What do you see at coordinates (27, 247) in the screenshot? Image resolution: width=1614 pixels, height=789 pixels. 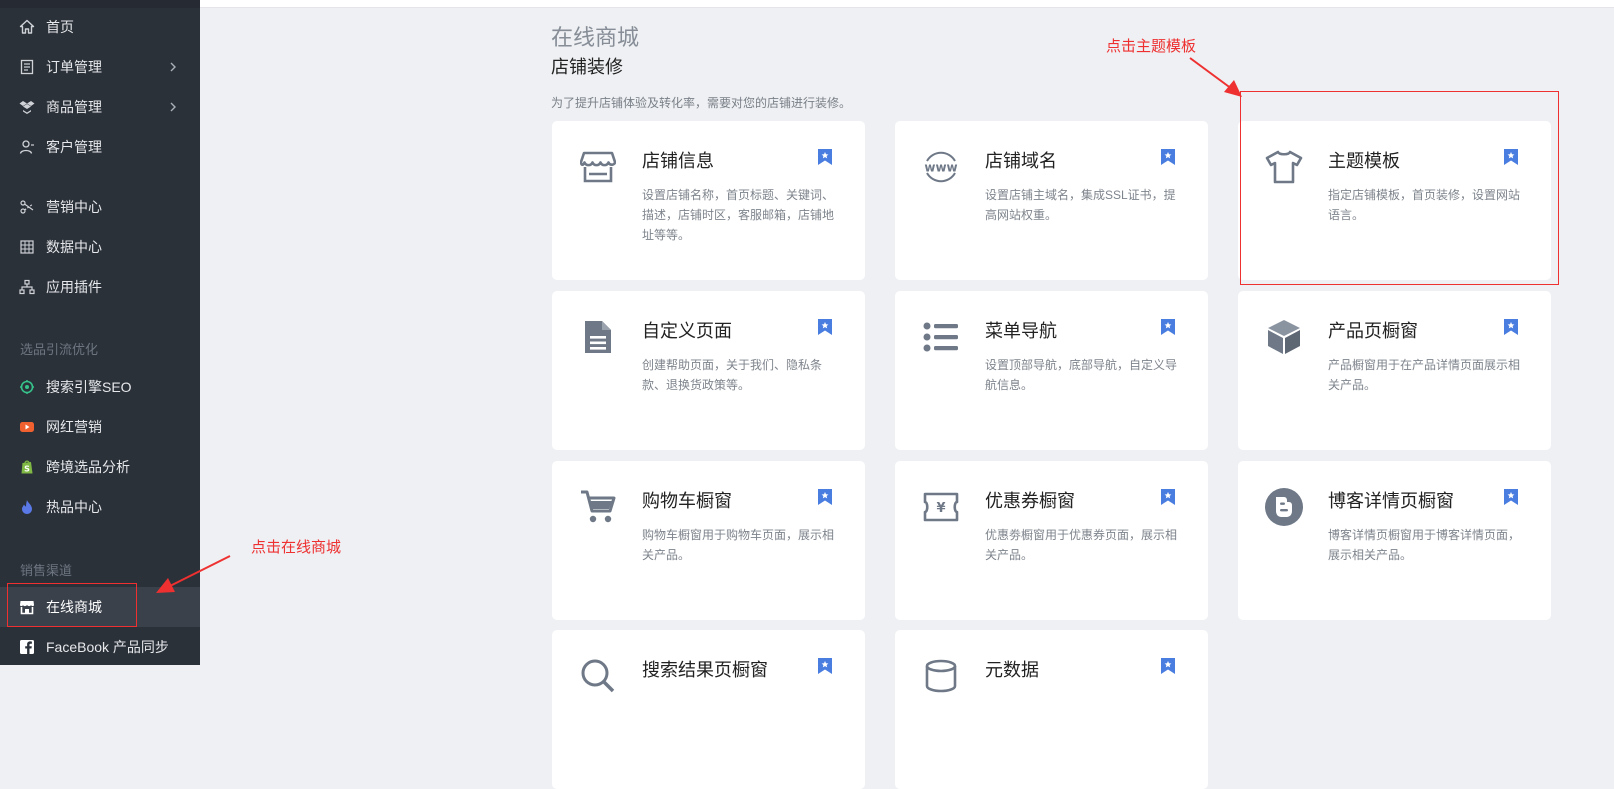 I see `data-icon` at bounding box center [27, 247].